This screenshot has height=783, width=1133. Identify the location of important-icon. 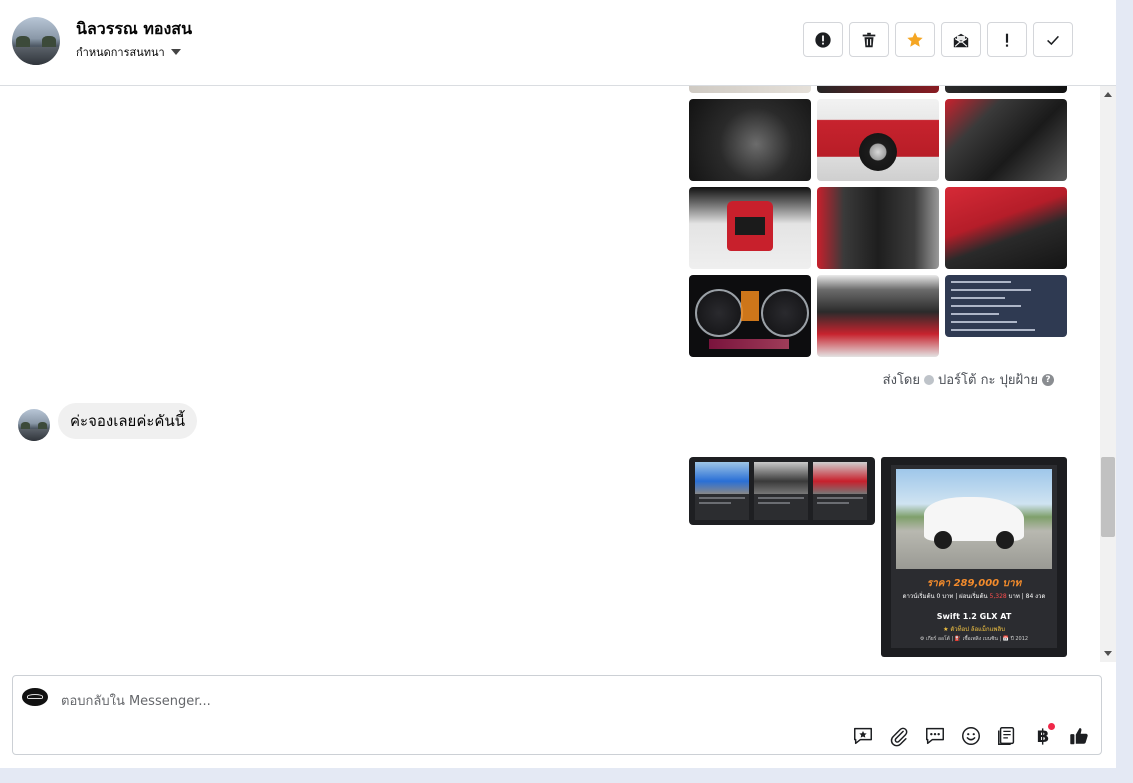
(1007, 40).